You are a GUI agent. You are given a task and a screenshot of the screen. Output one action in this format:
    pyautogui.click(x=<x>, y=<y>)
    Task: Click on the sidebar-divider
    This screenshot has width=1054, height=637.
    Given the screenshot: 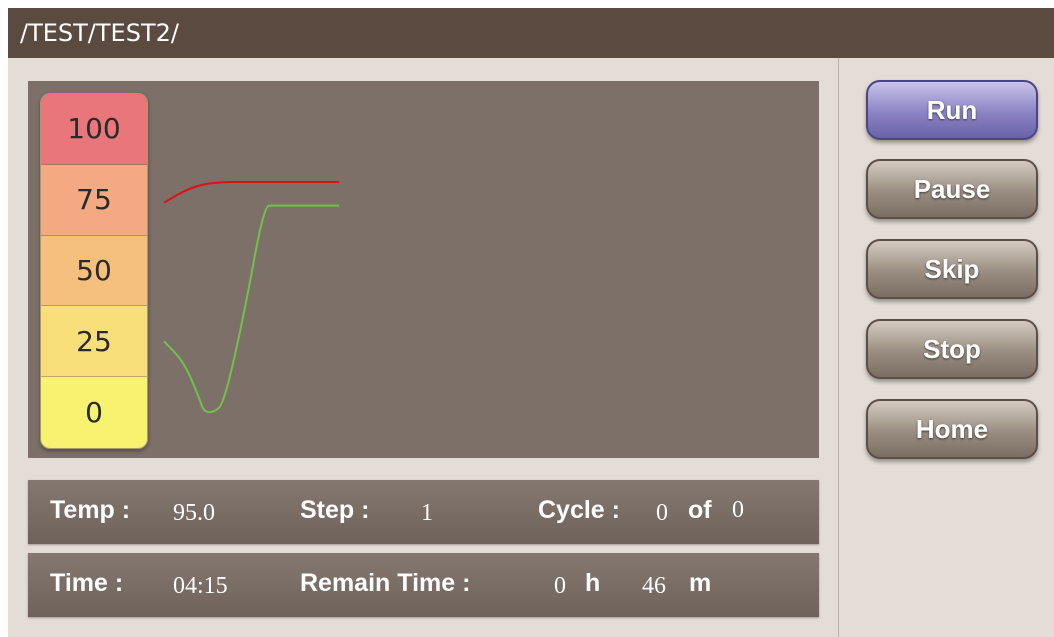 What is the action you would take?
    pyautogui.click(x=838, y=347)
    